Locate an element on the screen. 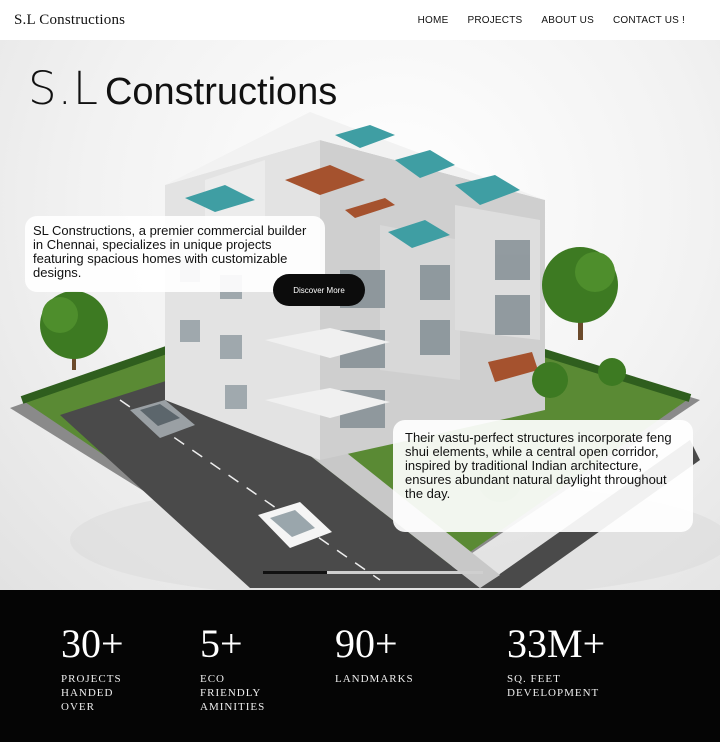  nav-home-link: HOME is located at coordinates (433, 20).